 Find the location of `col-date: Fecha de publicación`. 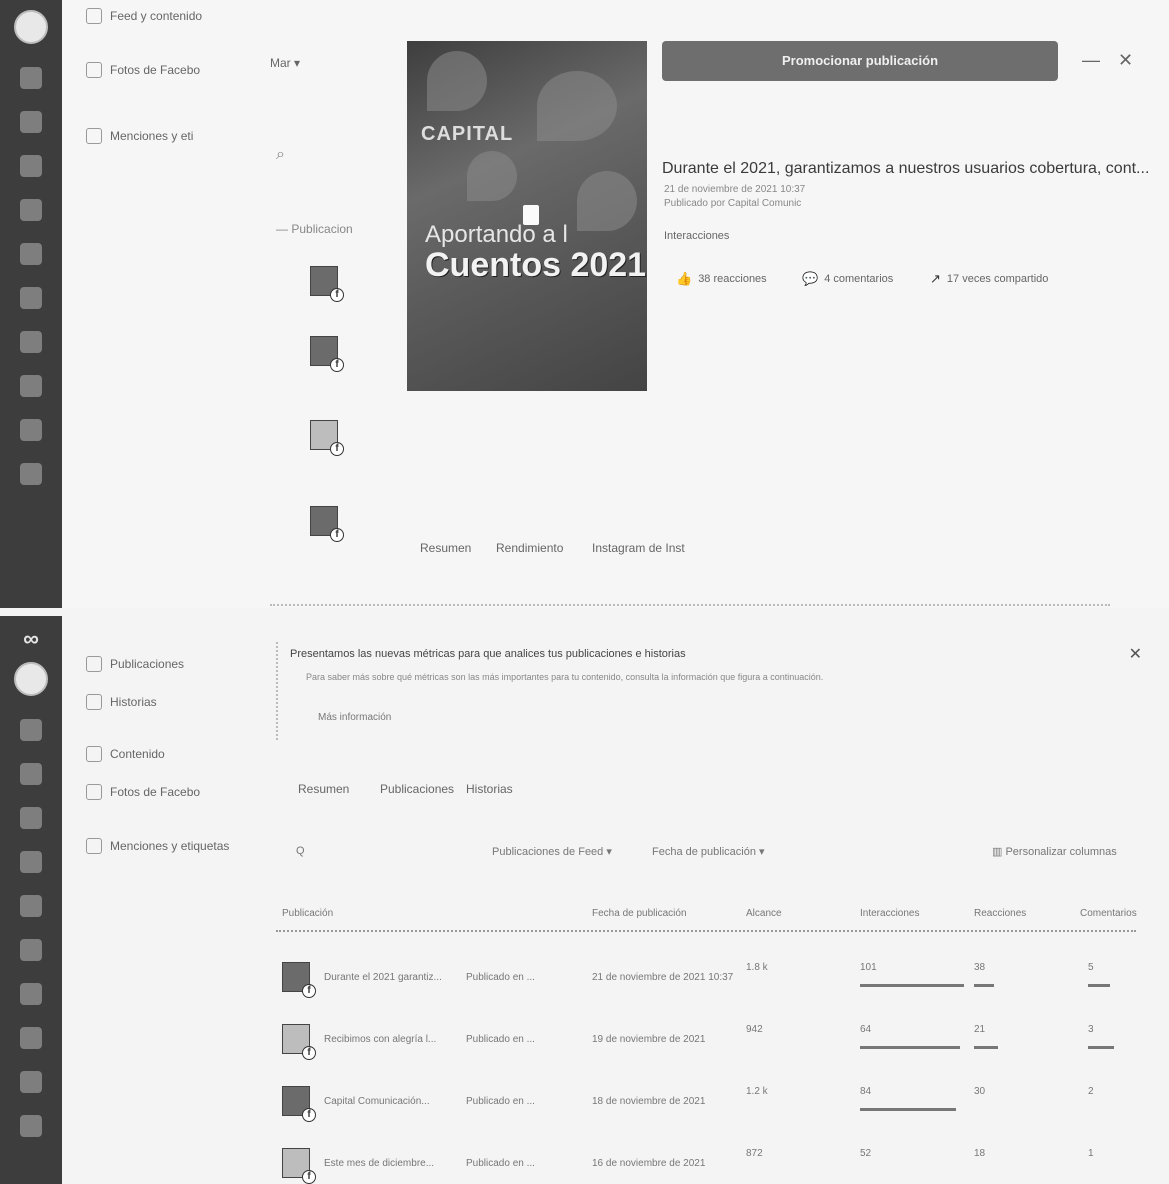

col-date: Fecha de publicación is located at coordinates (639, 913).